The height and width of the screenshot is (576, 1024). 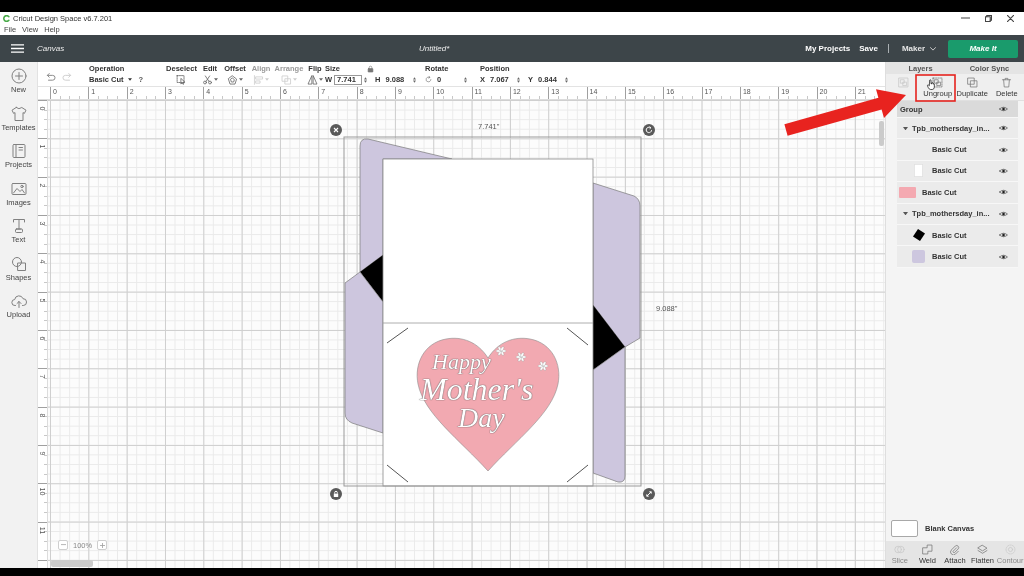 I want to click on plus-icon, so click(x=102, y=545).